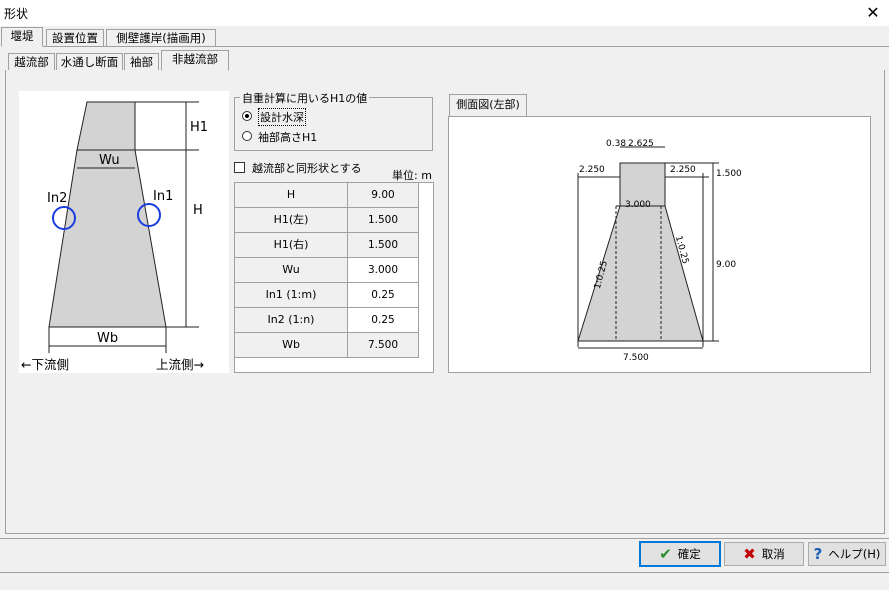  What do you see at coordinates (16, 14) in the screenshot?
I see `window-title: 形状` at bounding box center [16, 14].